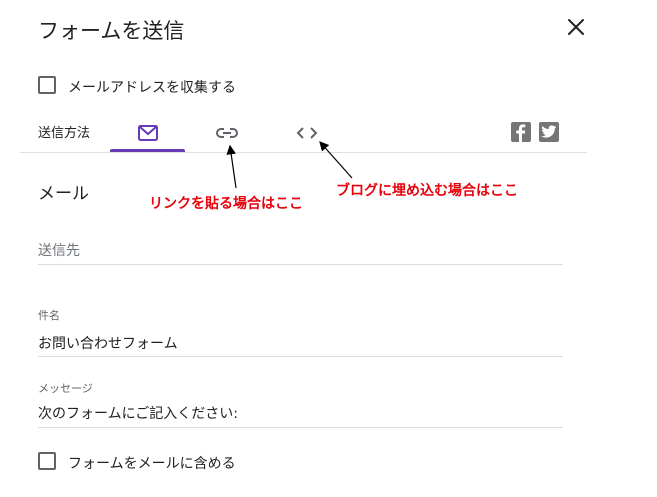 This screenshot has width=657, height=497. I want to click on tab-link, so click(227, 133).